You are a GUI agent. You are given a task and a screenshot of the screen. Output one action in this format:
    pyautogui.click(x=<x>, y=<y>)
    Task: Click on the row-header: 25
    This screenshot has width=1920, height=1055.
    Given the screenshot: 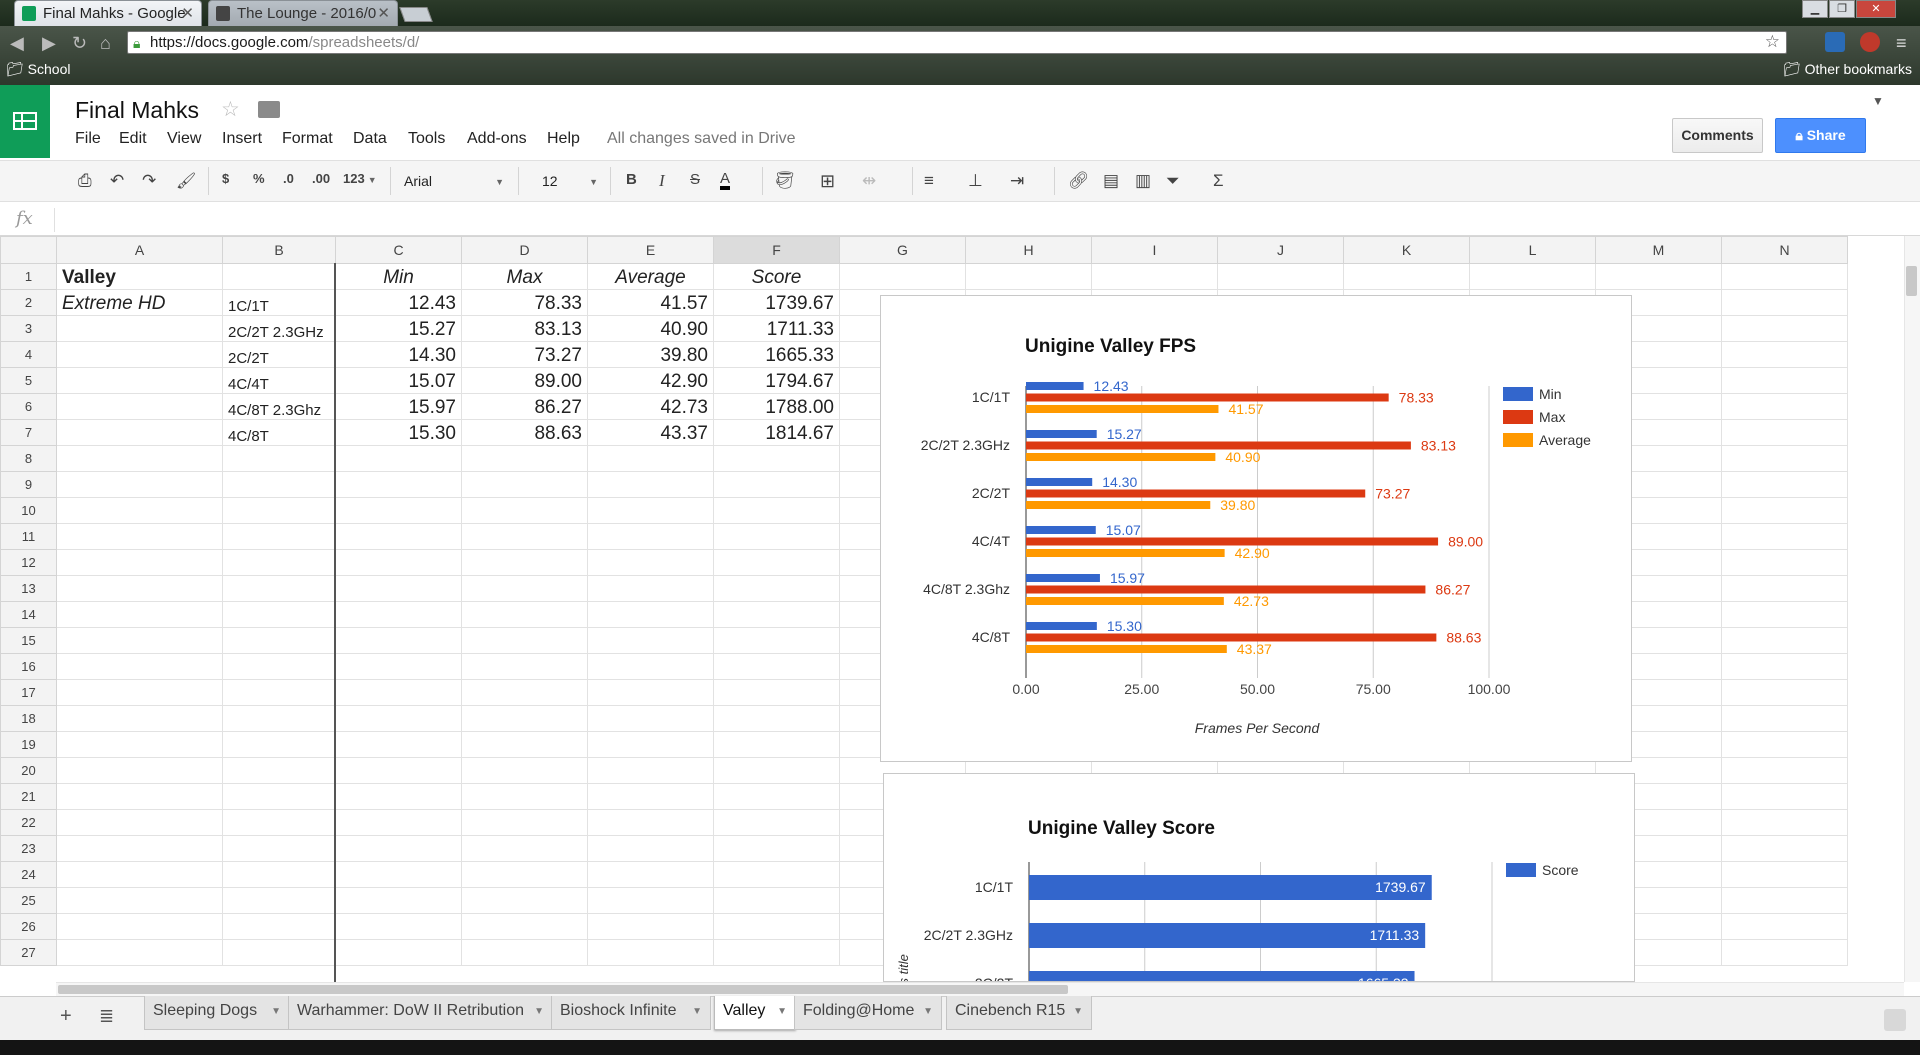 What is the action you would take?
    pyautogui.click(x=28, y=900)
    